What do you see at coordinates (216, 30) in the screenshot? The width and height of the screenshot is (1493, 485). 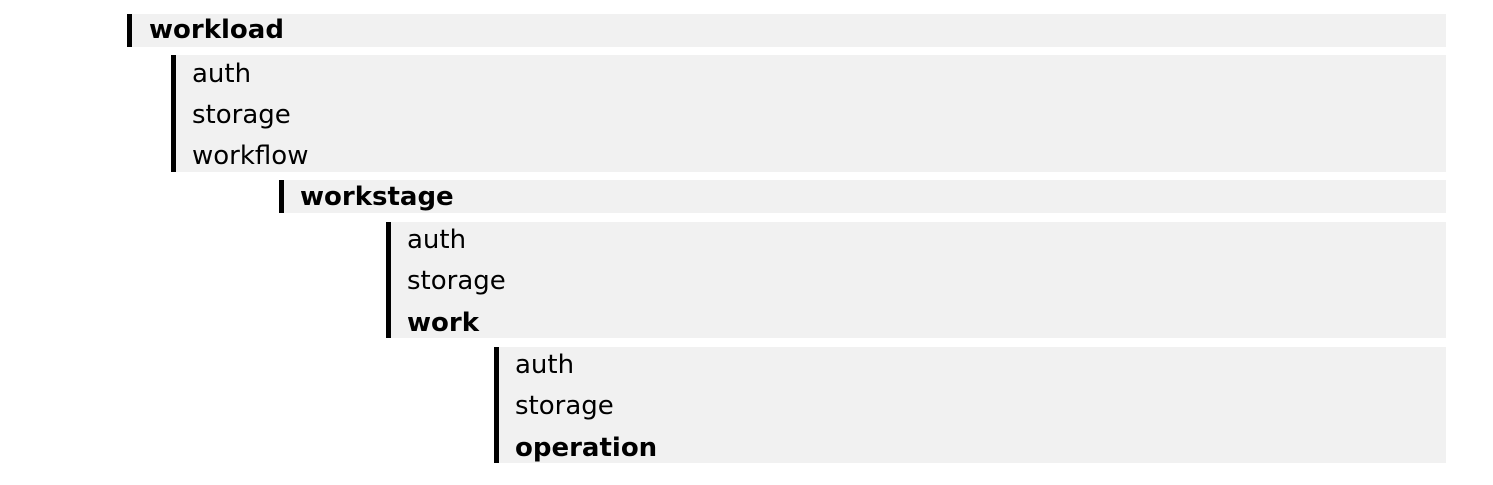 I see `workload-label: workload` at bounding box center [216, 30].